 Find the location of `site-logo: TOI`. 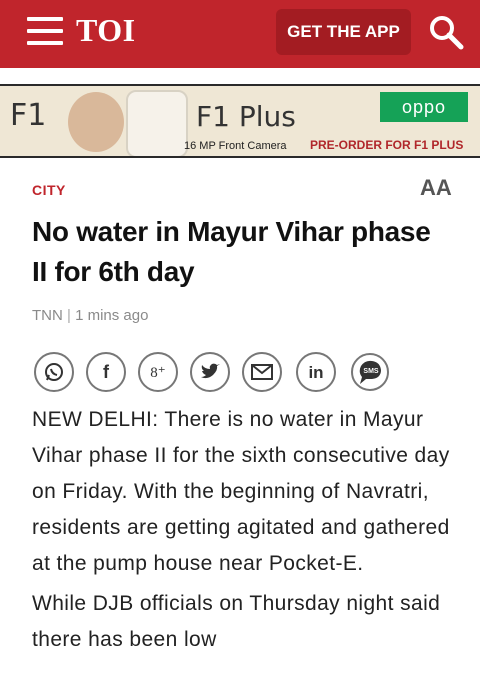

site-logo: TOI is located at coordinates (106, 30).